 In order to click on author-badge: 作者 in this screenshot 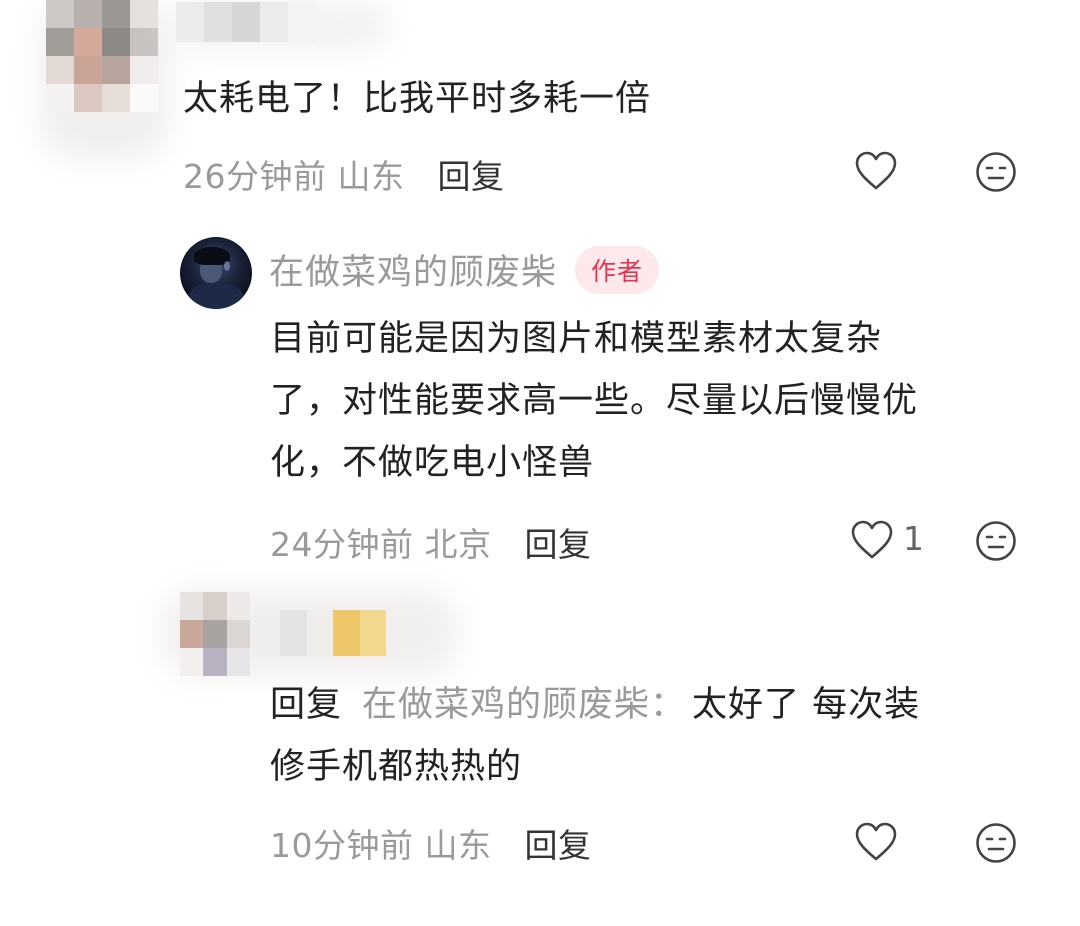, I will do `click(617, 269)`.